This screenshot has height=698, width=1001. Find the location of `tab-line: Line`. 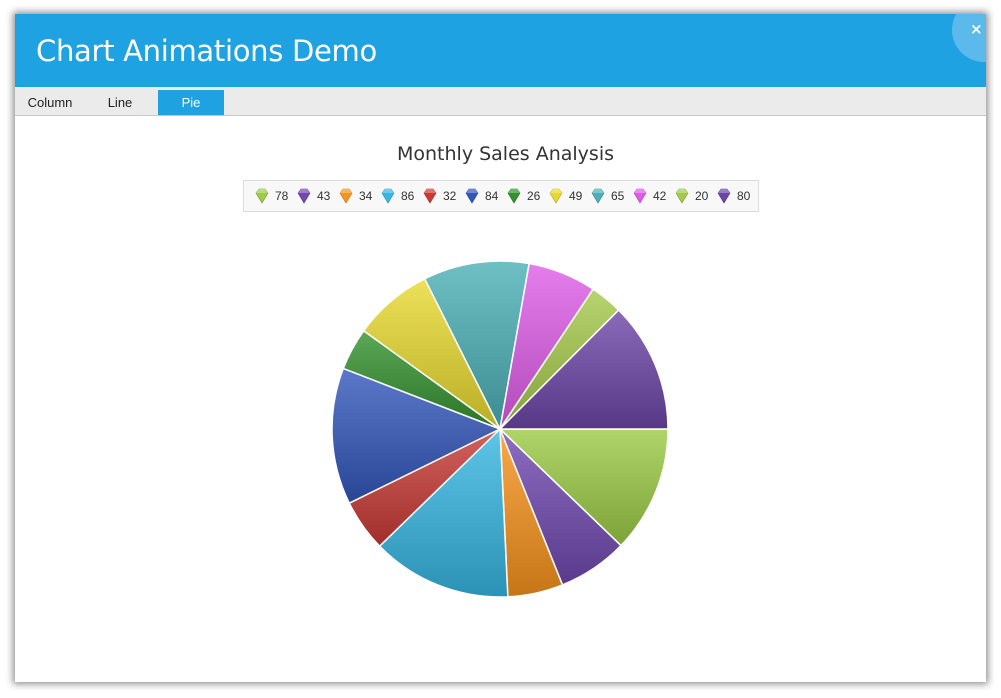

tab-line: Line is located at coordinates (120, 102).